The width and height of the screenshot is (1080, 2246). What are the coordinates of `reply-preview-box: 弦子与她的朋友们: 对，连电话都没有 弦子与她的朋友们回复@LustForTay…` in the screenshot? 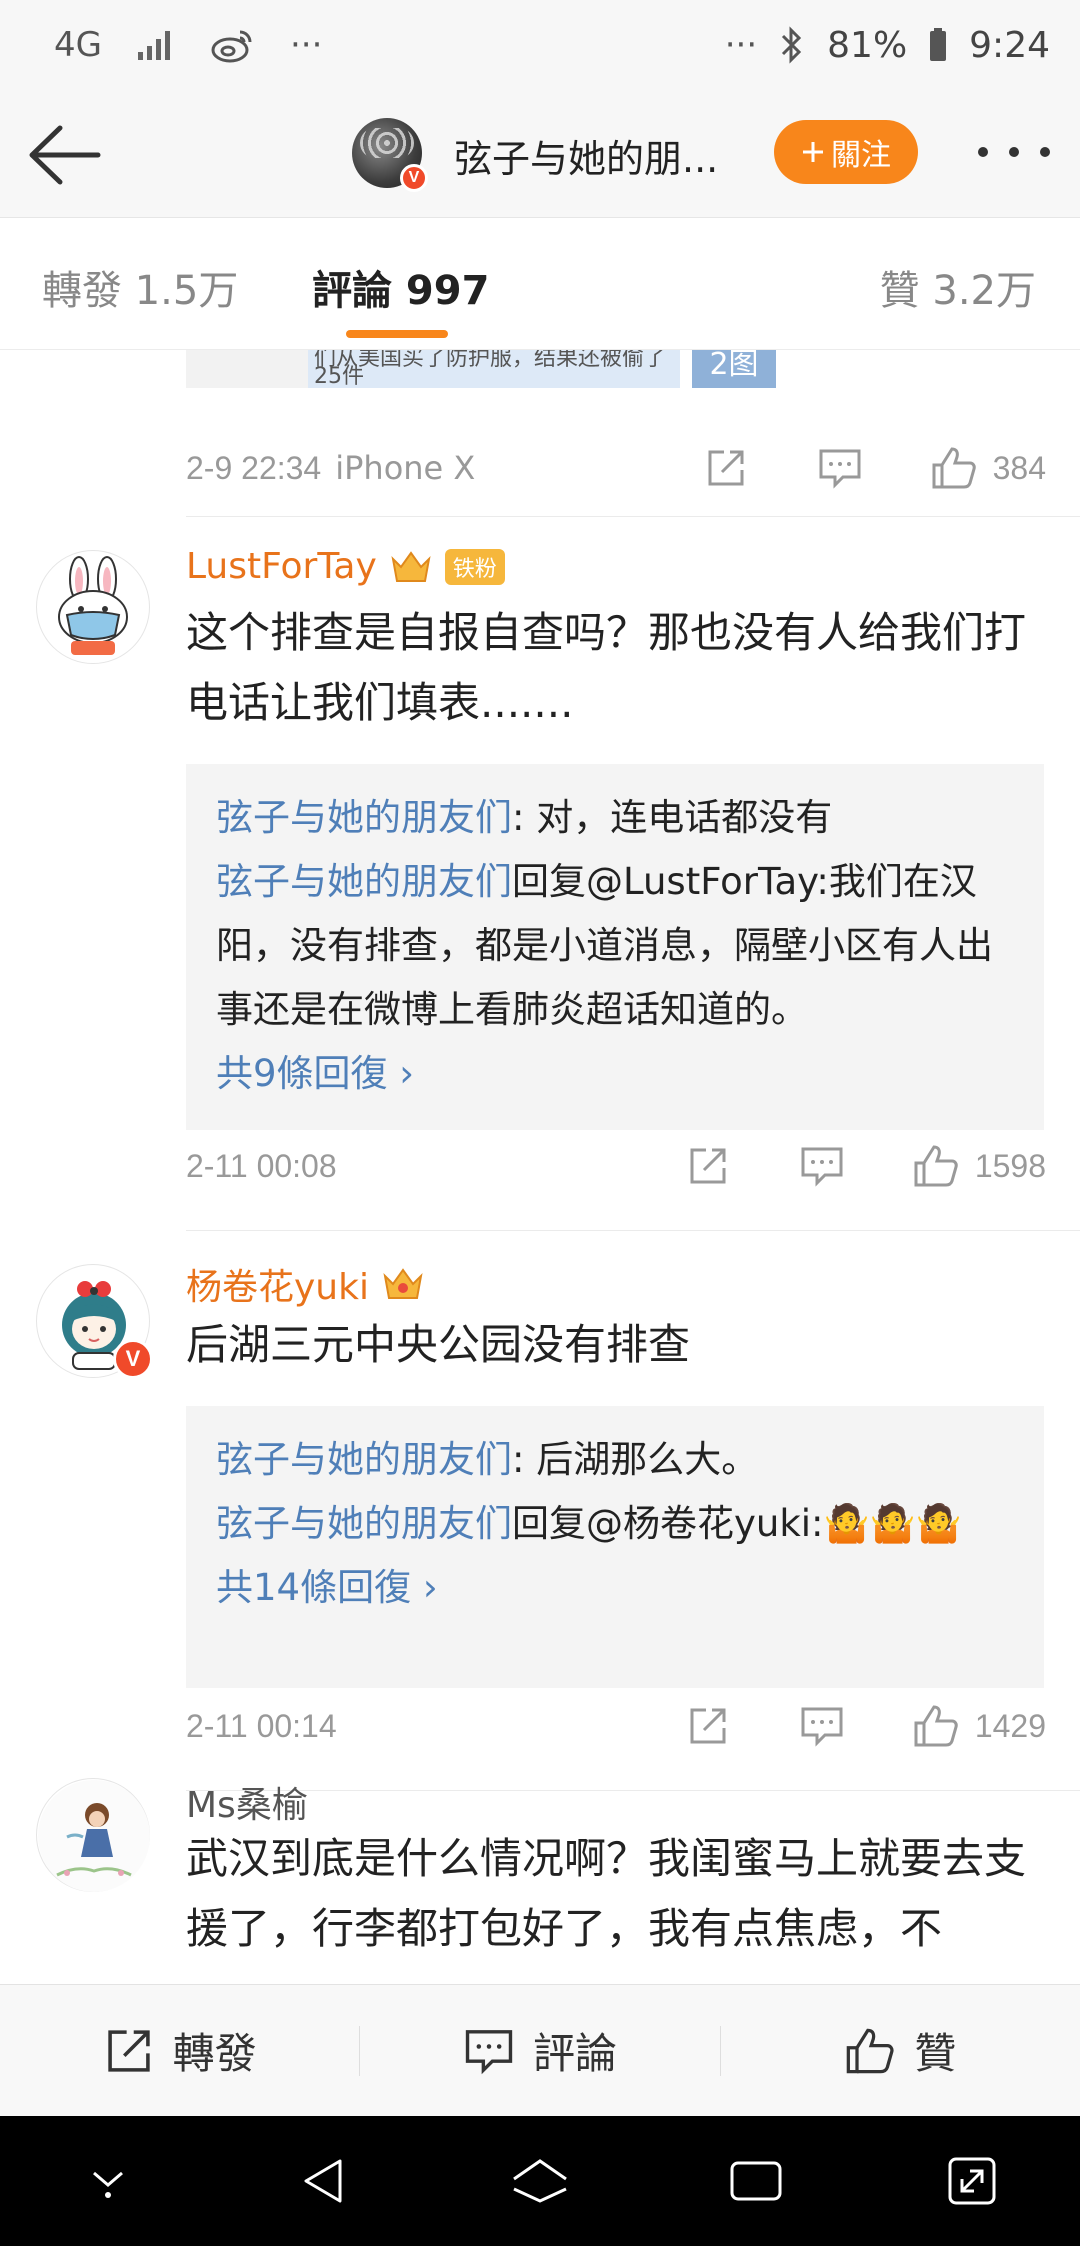 It's located at (615, 947).